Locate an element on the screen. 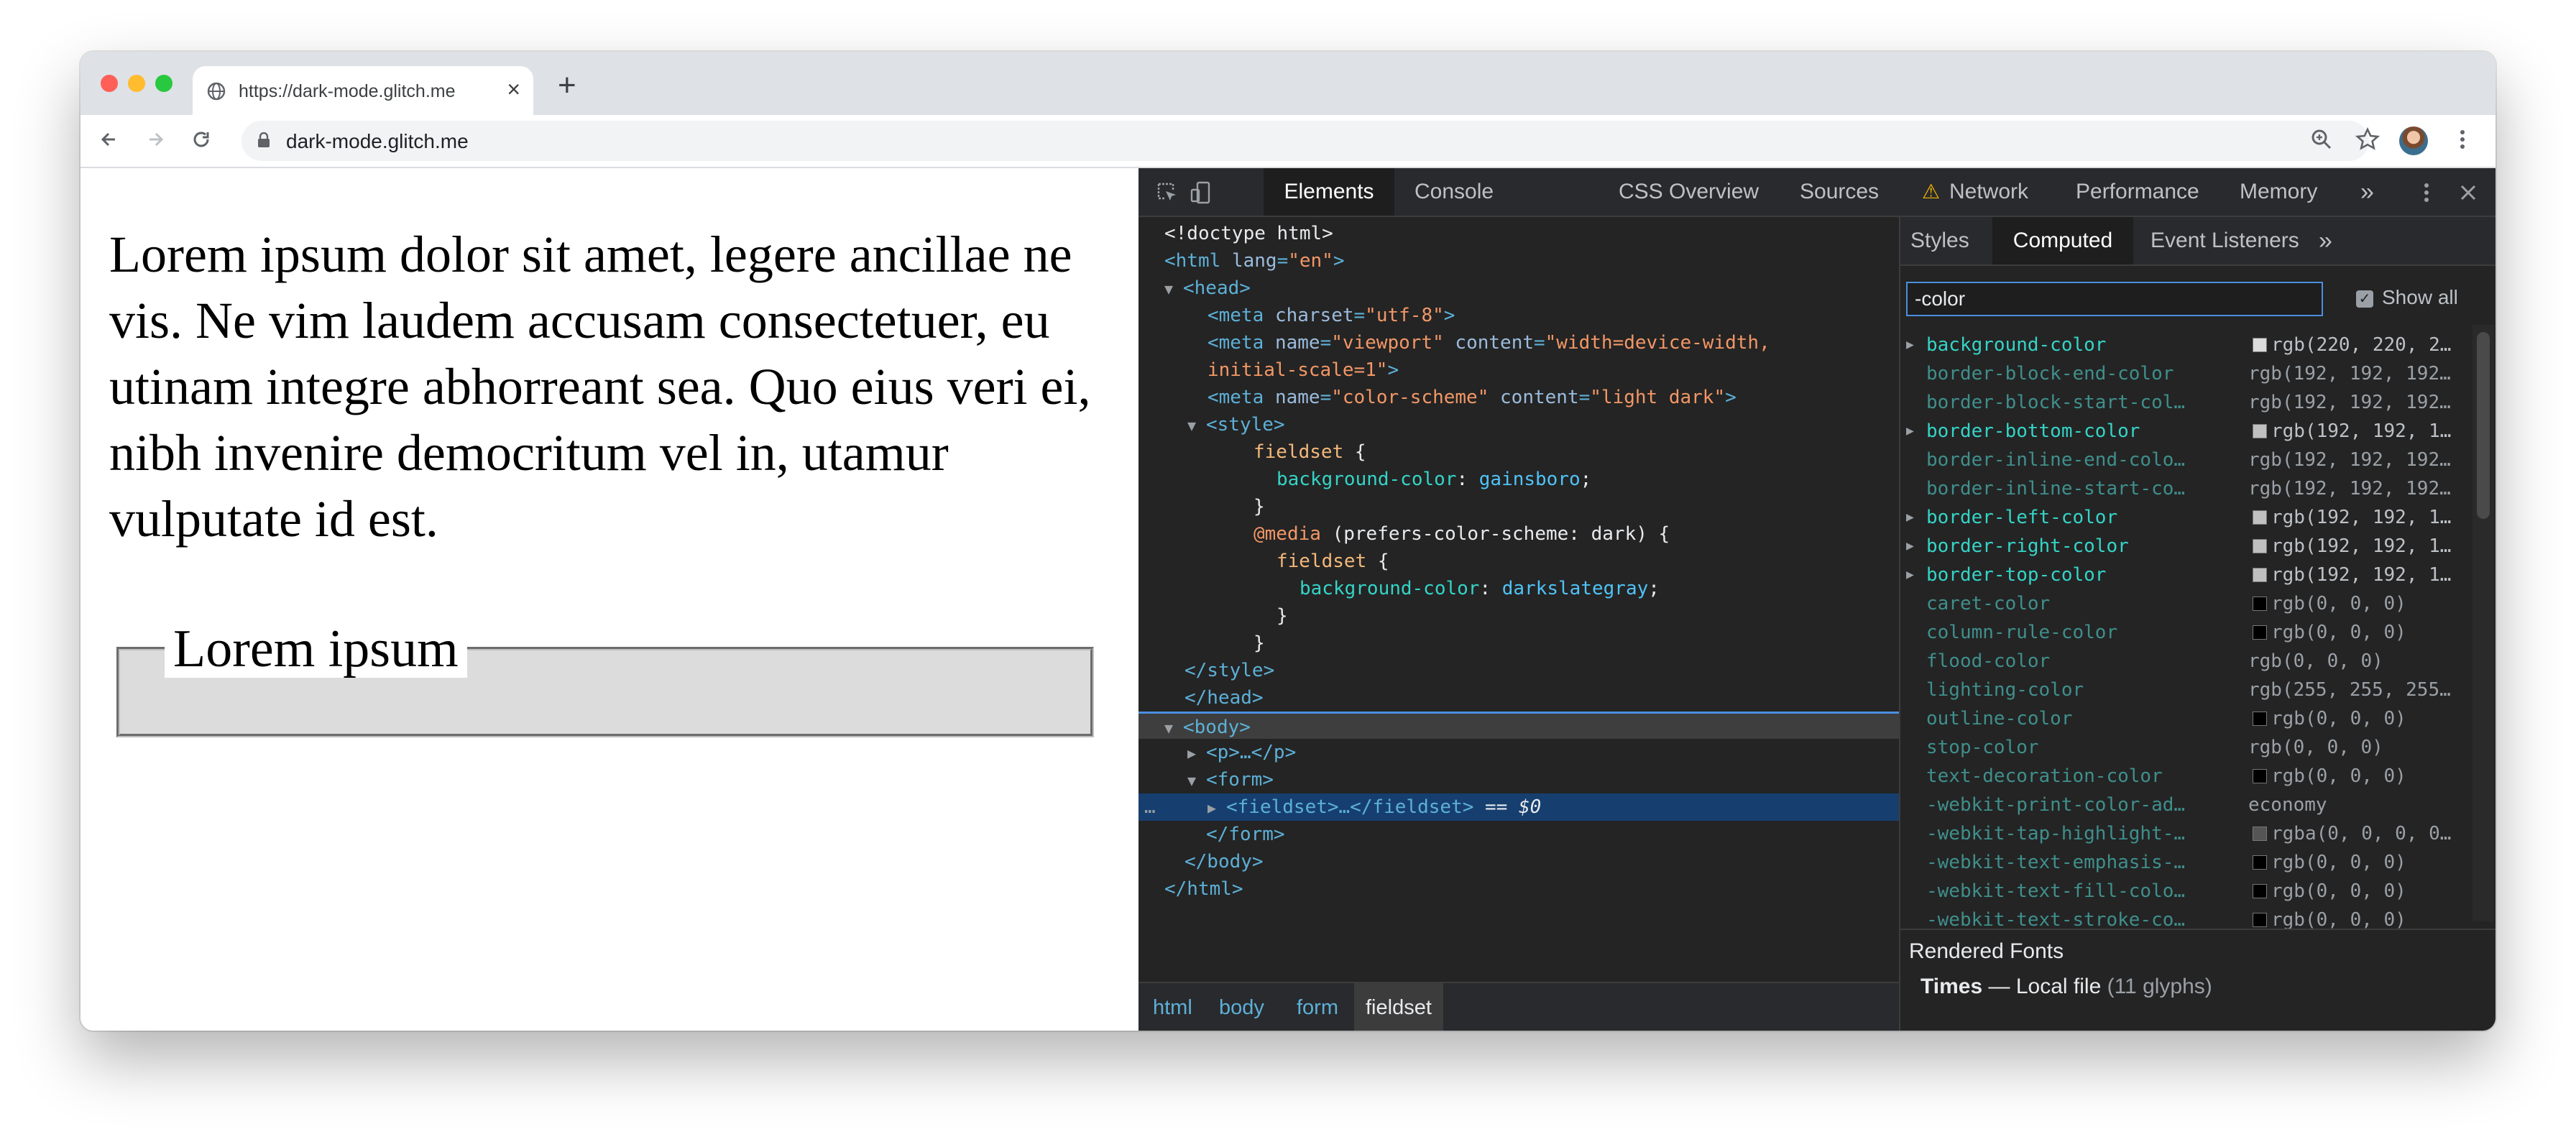  devtools-menu-icon is located at coordinates (2426, 193).